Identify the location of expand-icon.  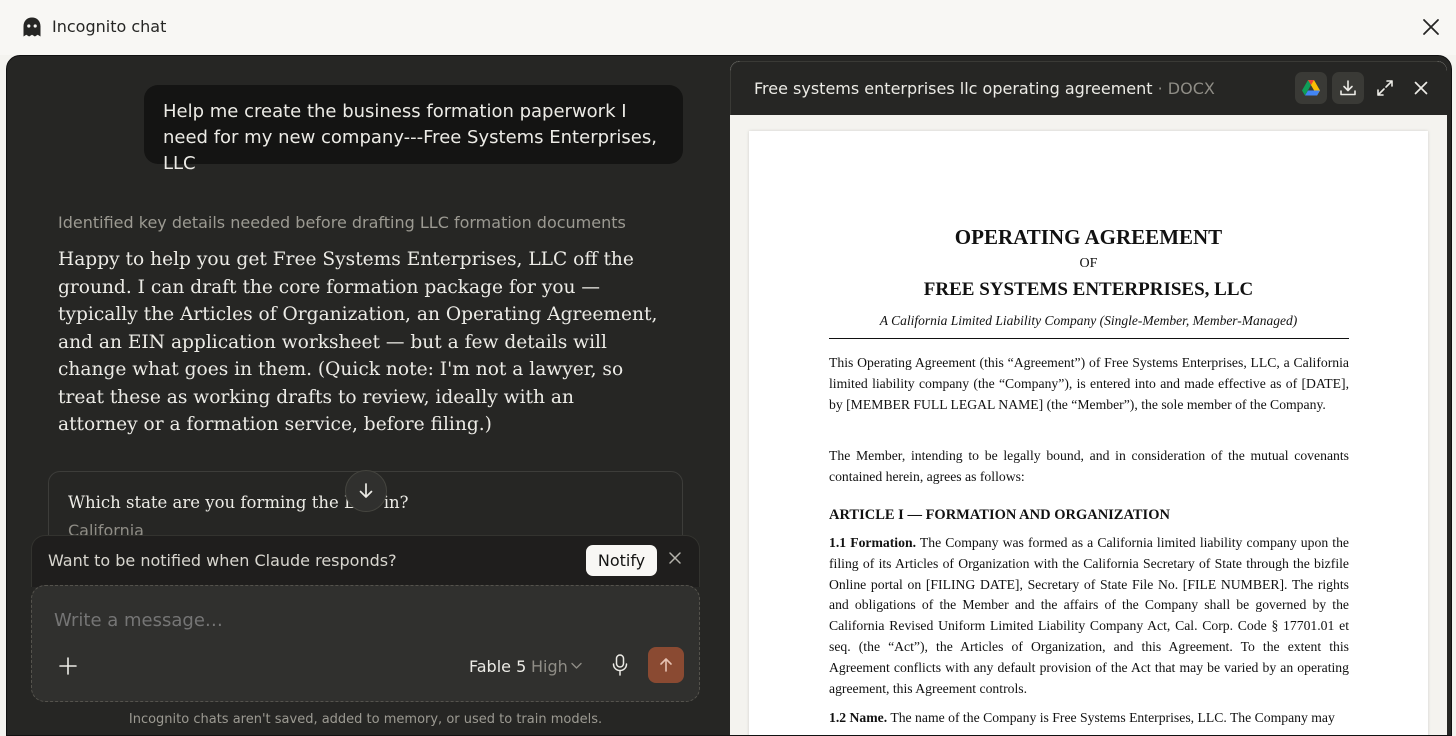
(1385, 88).